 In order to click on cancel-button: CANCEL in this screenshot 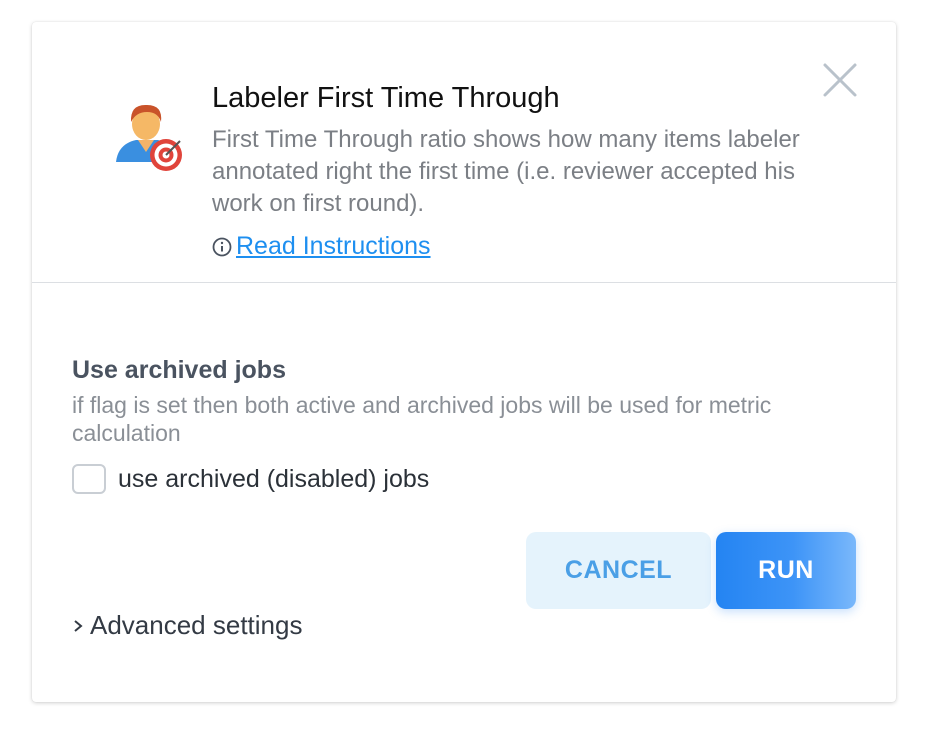, I will do `click(618, 570)`.